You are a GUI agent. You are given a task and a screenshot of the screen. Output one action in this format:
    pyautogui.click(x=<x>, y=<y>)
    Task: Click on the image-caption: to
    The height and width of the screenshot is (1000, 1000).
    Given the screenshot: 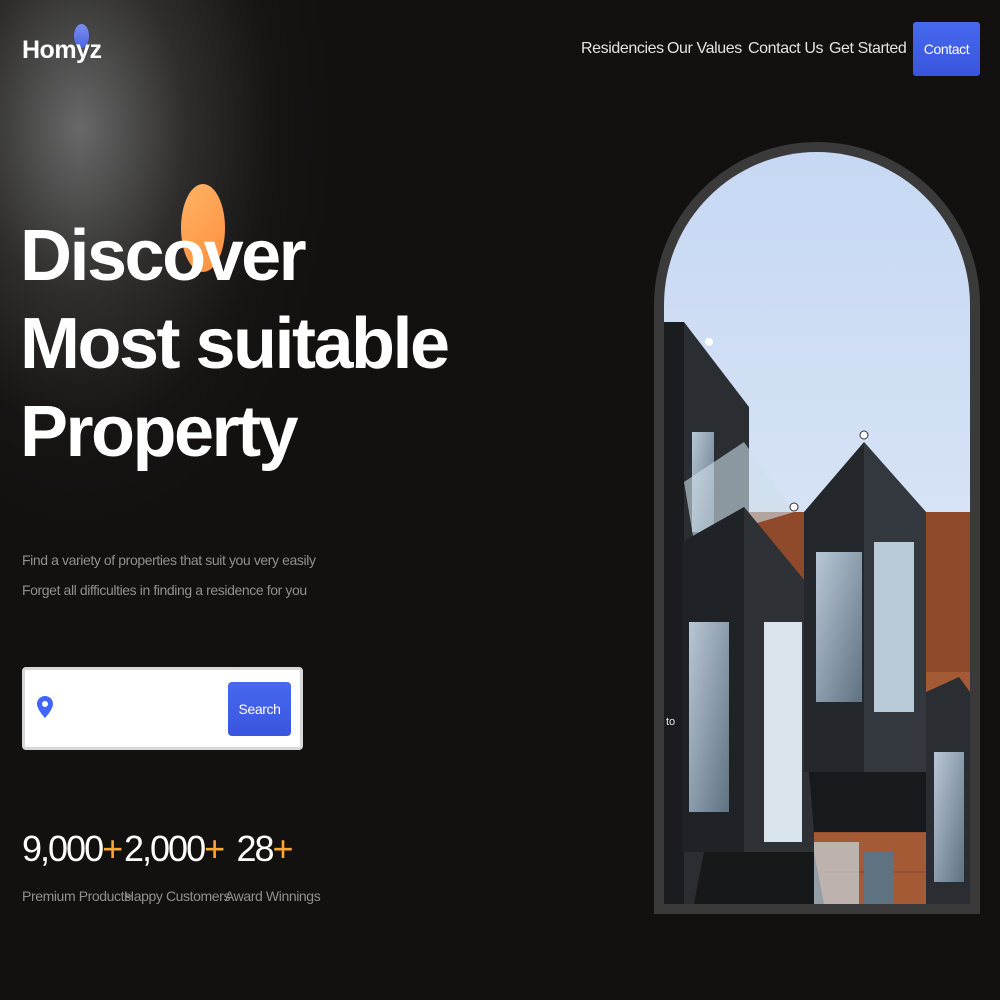 What is the action you would take?
    pyautogui.click(x=670, y=722)
    